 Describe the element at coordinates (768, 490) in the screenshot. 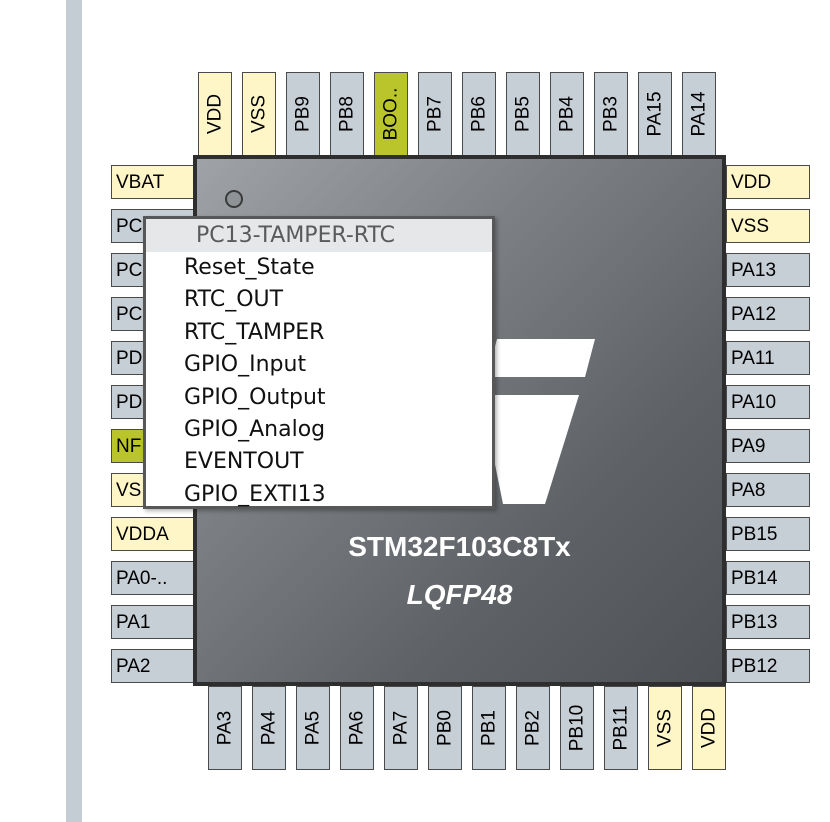

I see `pin-right-7: PA8` at that location.